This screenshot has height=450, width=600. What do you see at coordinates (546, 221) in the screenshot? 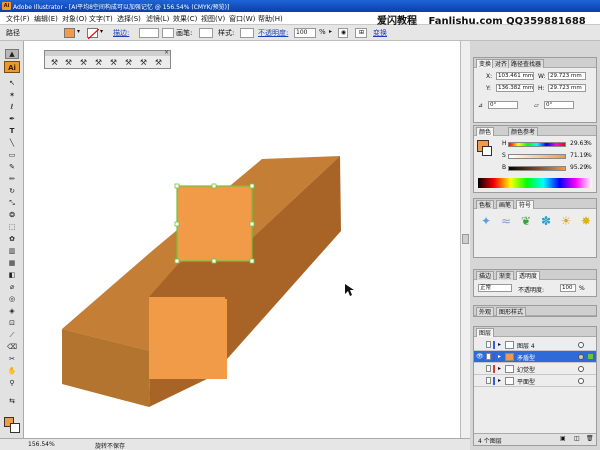
I see `symbol-flower-icon: ✽` at bounding box center [546, 221].